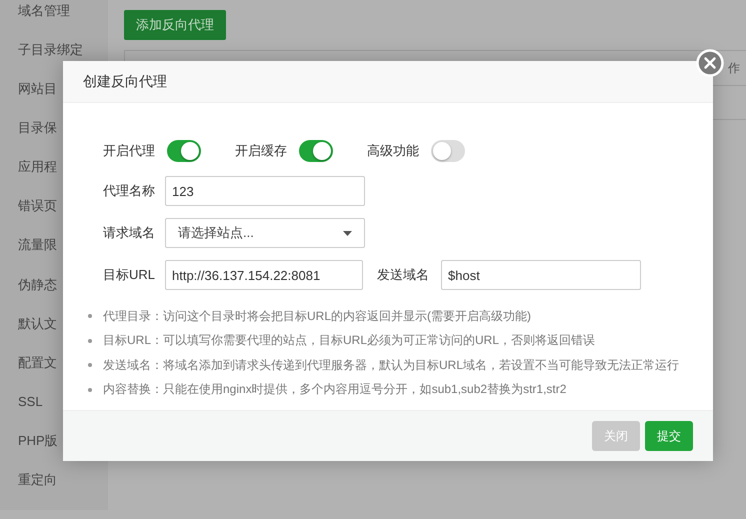 Image resolution: width=746 pixels, height=519 pixels. I want to click on sidebar-item: 目录保, so click(31, 138).